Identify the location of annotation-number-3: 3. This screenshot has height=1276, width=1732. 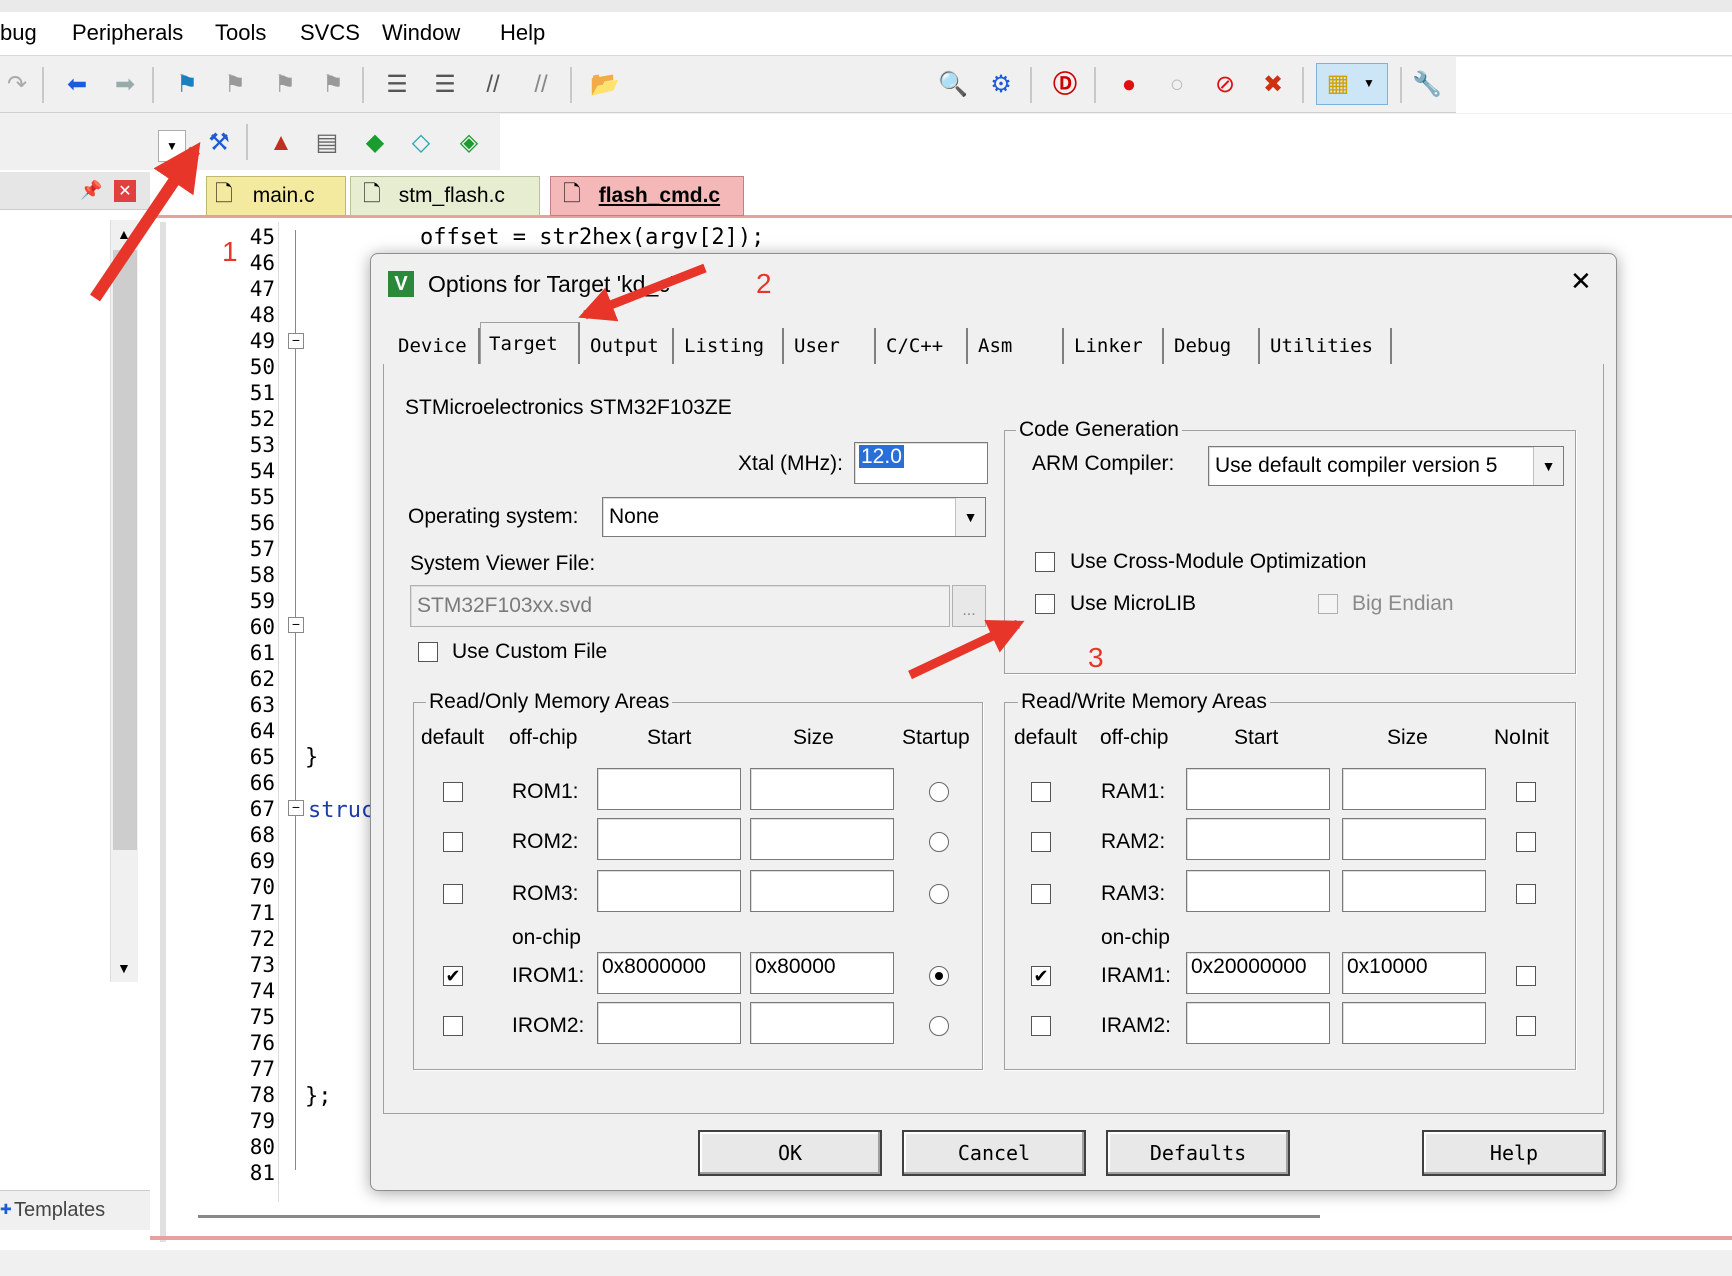
(1096, 657).